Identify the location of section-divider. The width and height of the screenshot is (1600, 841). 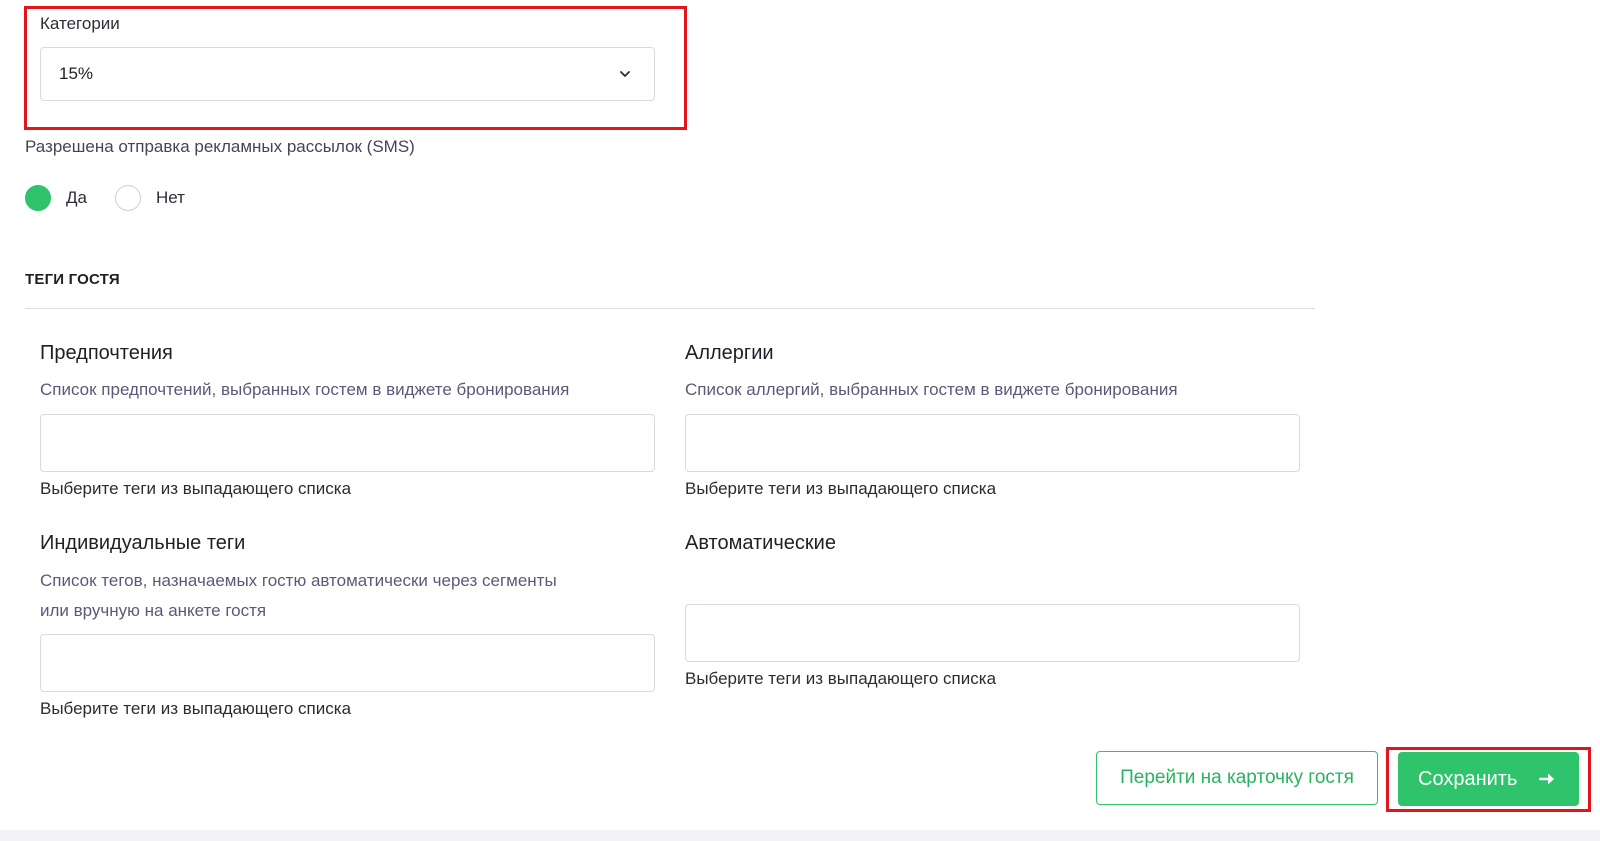
(670, 308).